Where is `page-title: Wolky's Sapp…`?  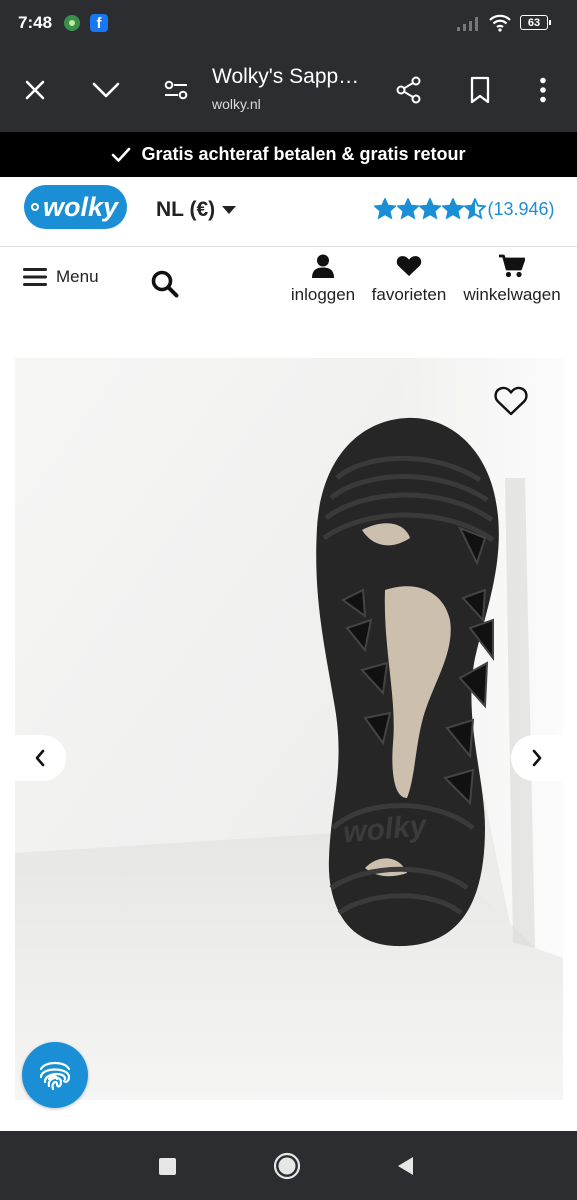
page-title: Wolky's Sapp… is located at coordinates (286, 76).